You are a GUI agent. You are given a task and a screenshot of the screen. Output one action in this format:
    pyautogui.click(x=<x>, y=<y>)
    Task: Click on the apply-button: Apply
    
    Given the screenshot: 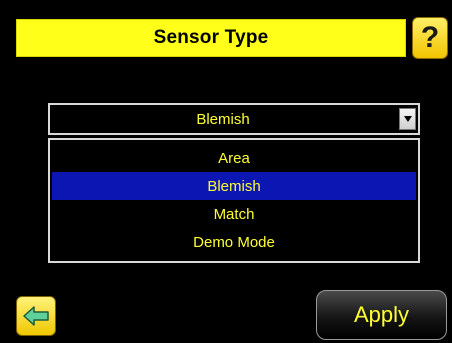 What is the action you would take?
    pyautogui.click(x=381, y=315)
    